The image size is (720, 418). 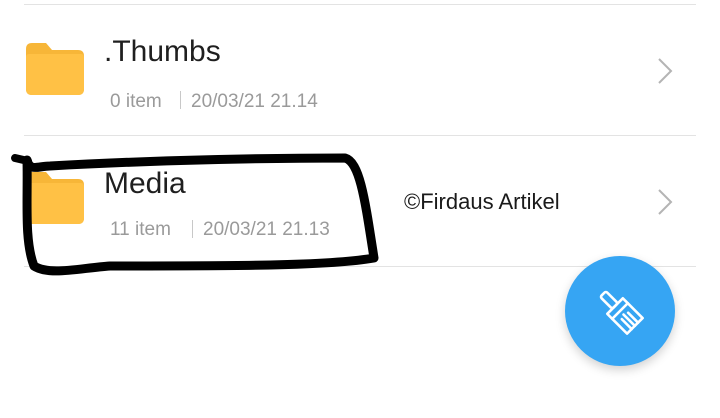 I want to click on item-name: .Thumbs, so click(x=162, y=51).